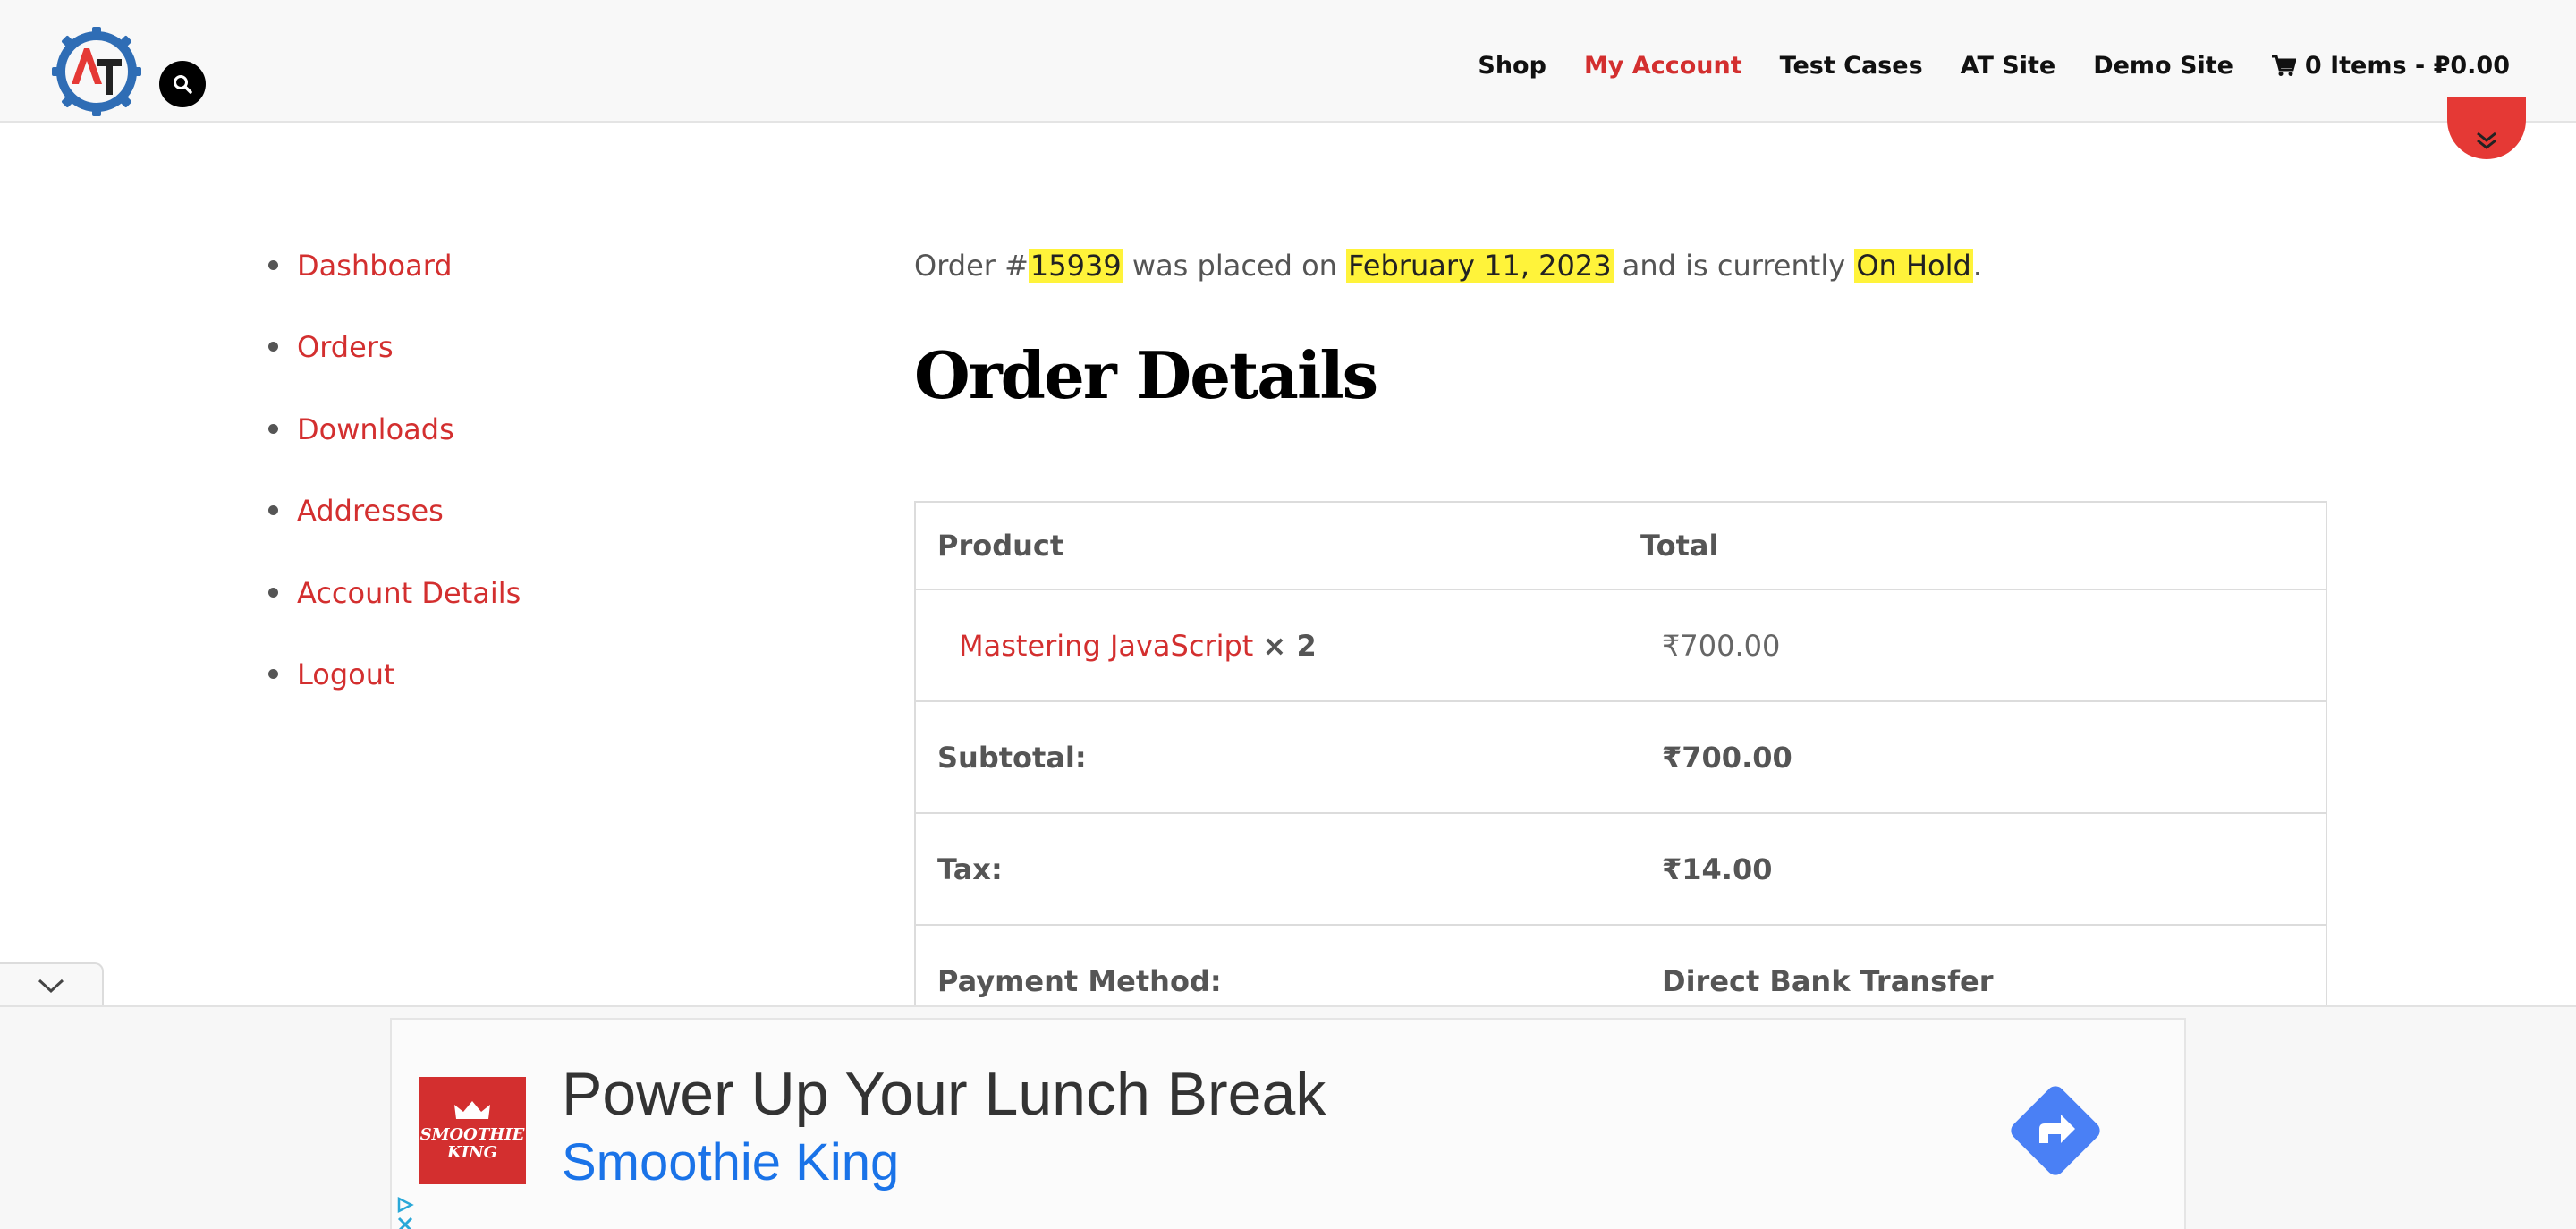 Image resolution: width=2576 pixels, height=1229 pixels. What do you see at coordinates (345, 347) in the screenshot?
I see `sidebar-link-orders: Orders` at bounding box center [345, 347].